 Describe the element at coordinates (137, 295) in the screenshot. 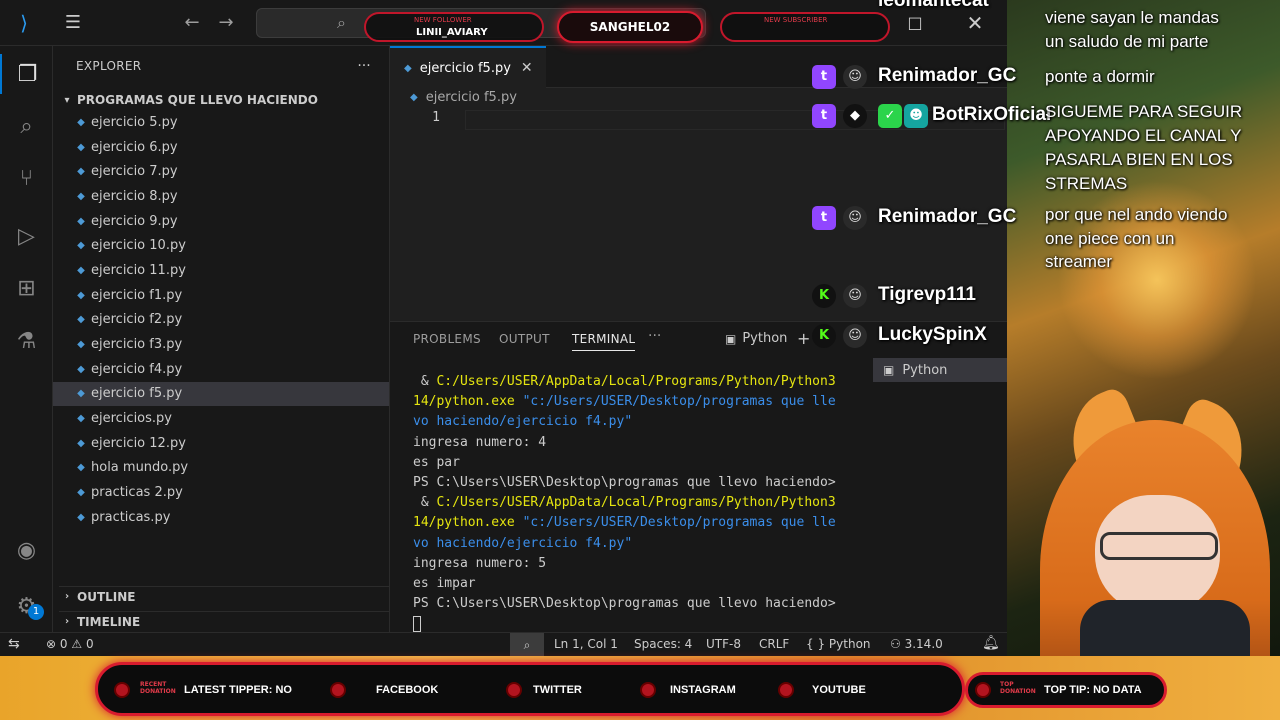

I see `file-name: ejercicio f1.py` at that location.